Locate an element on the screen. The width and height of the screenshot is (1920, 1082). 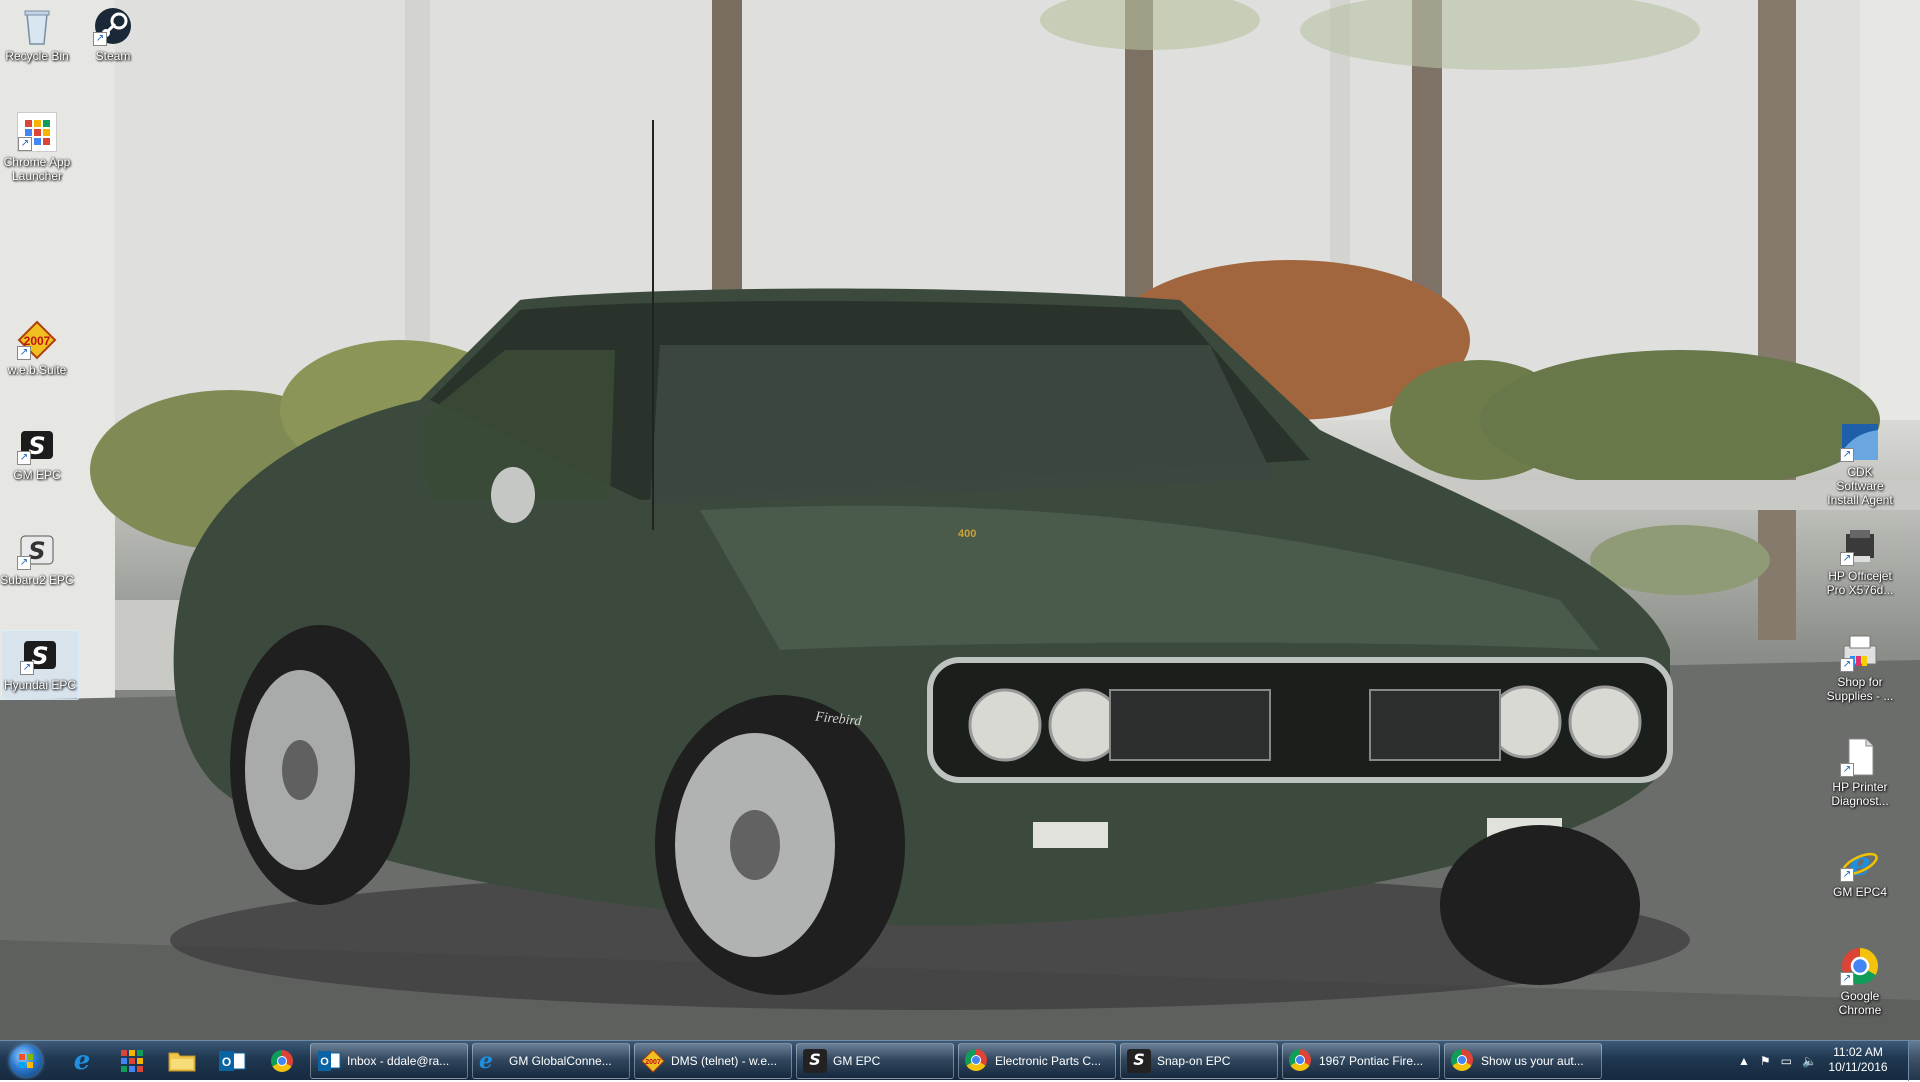
desktop-icon-label: Hyundai EPC is located at coordinates (40, 685).